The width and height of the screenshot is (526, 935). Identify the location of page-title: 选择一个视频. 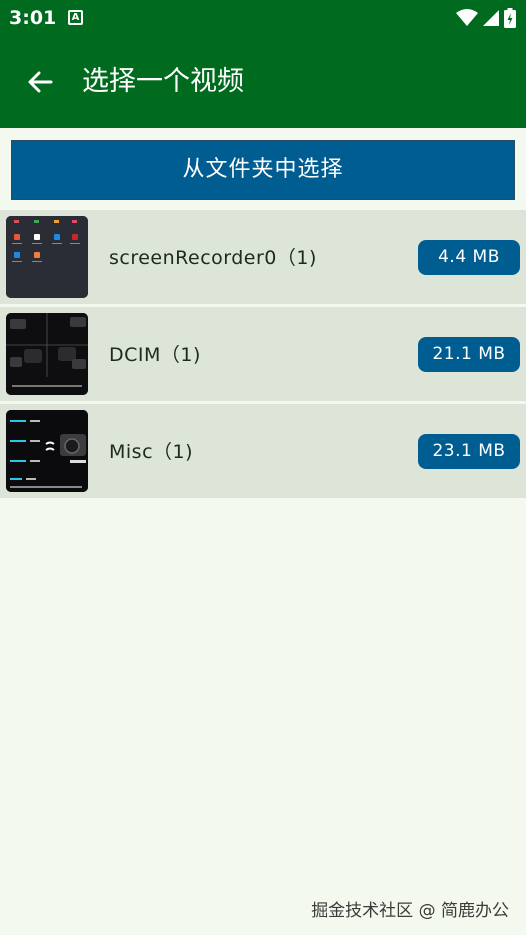
(163, 81).